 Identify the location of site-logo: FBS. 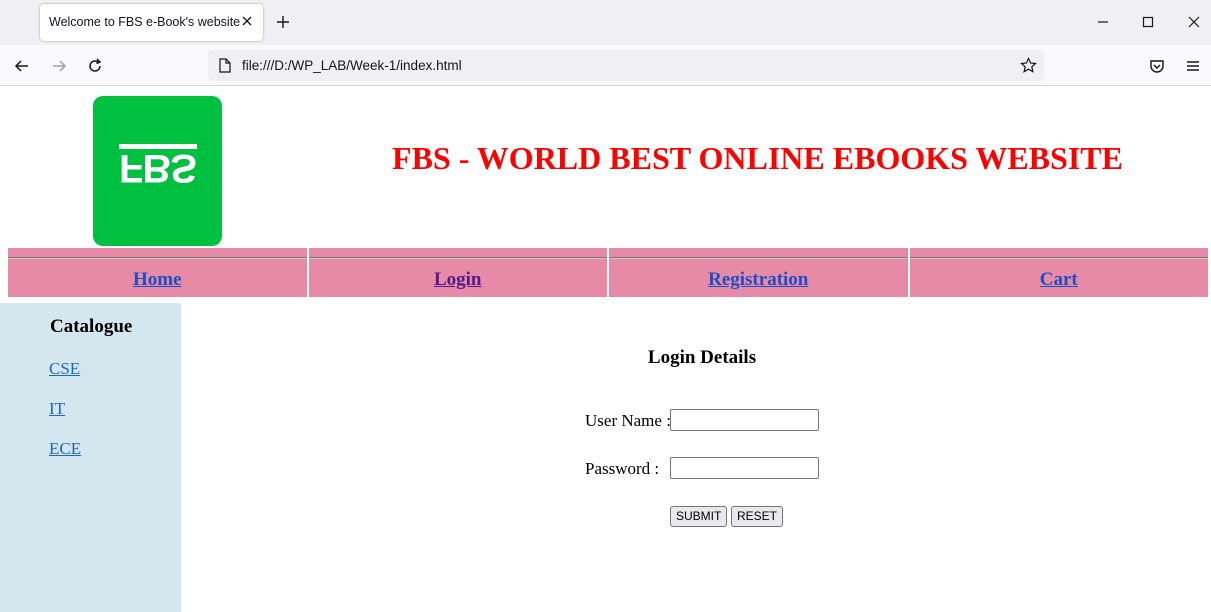
(157, 171).